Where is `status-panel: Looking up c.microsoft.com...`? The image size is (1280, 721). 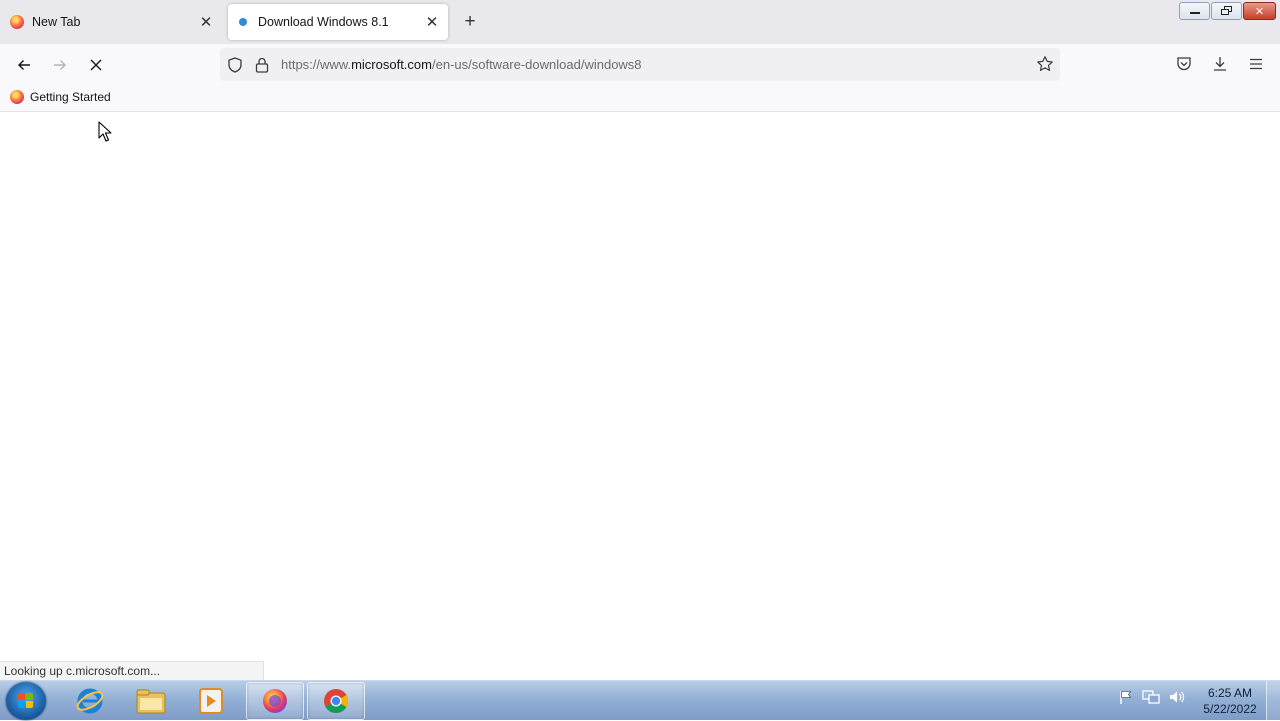 status-panel: Looking up c.microsoft.com... is located at coordinates (132, 670).